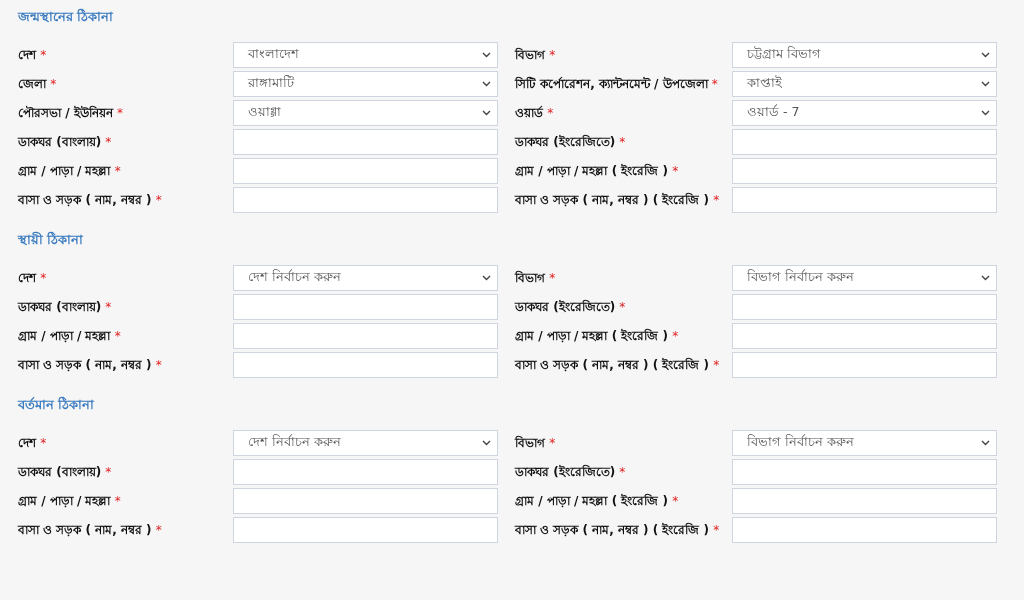 The image size is (1024, 600). What do you see at coordinates (71, 112) in the screenshot?
I see `field-label: পৌরসভা / ইউনিয়ন *` at bounding box center [71, 112].